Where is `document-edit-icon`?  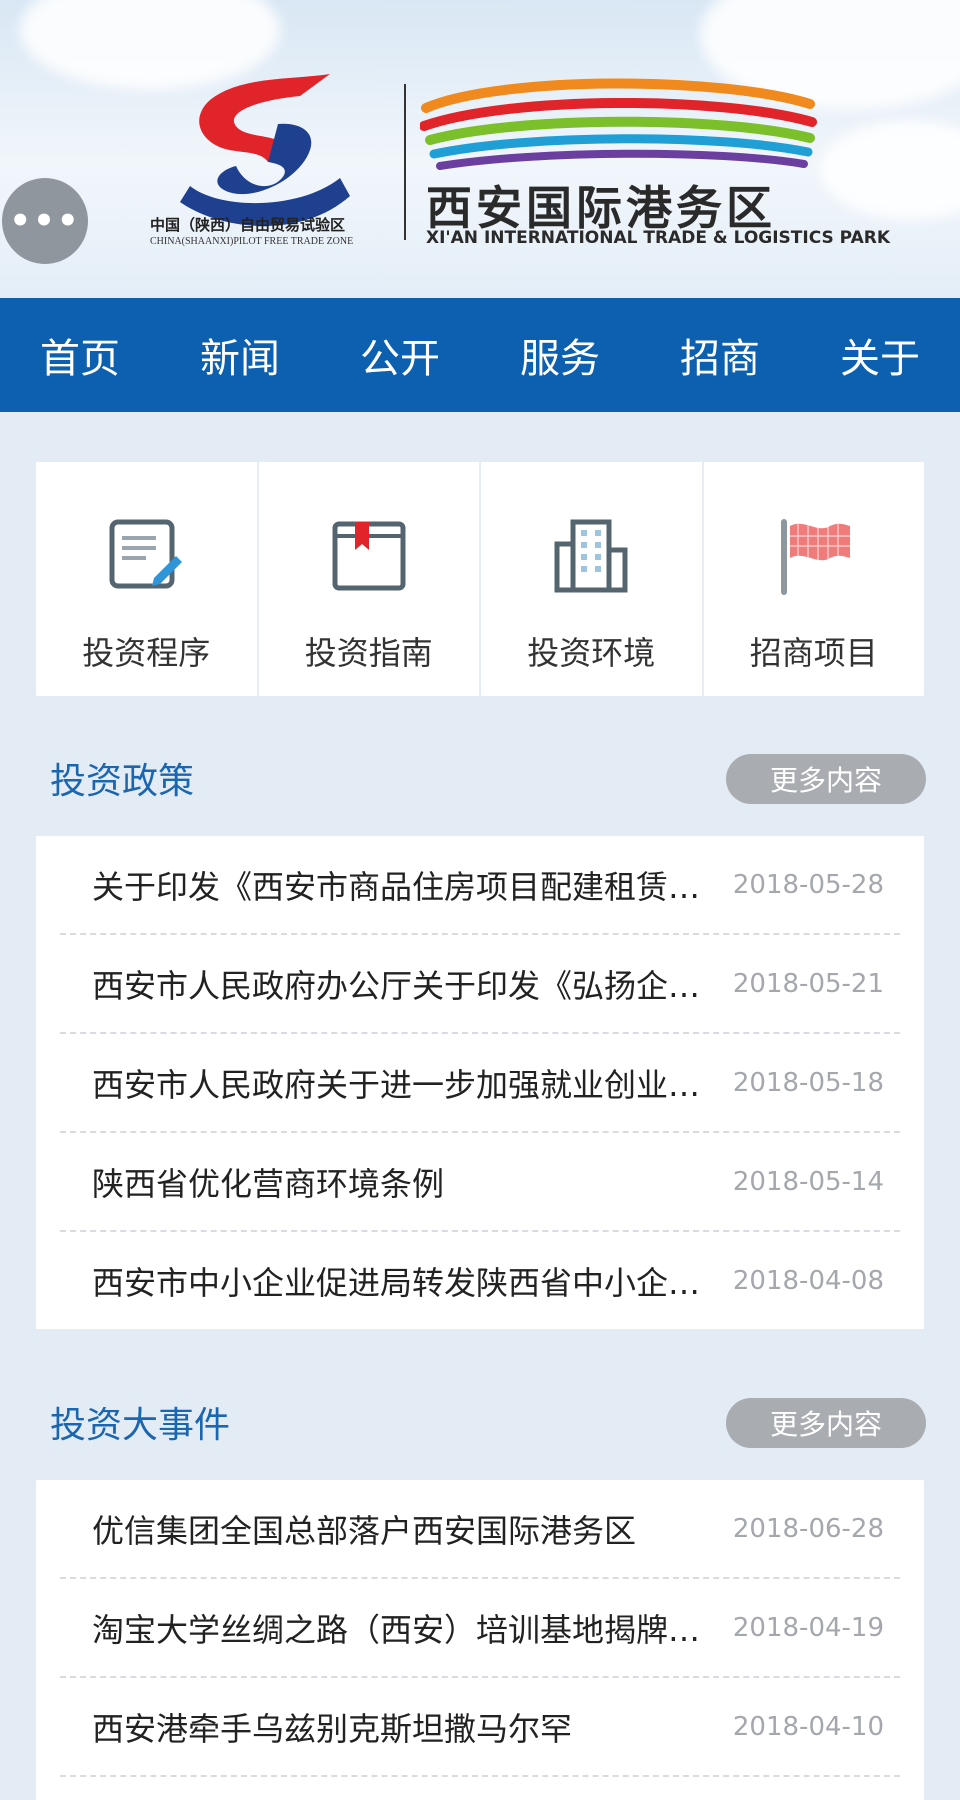 document-edit-icon is located at coordinates (146, 554).